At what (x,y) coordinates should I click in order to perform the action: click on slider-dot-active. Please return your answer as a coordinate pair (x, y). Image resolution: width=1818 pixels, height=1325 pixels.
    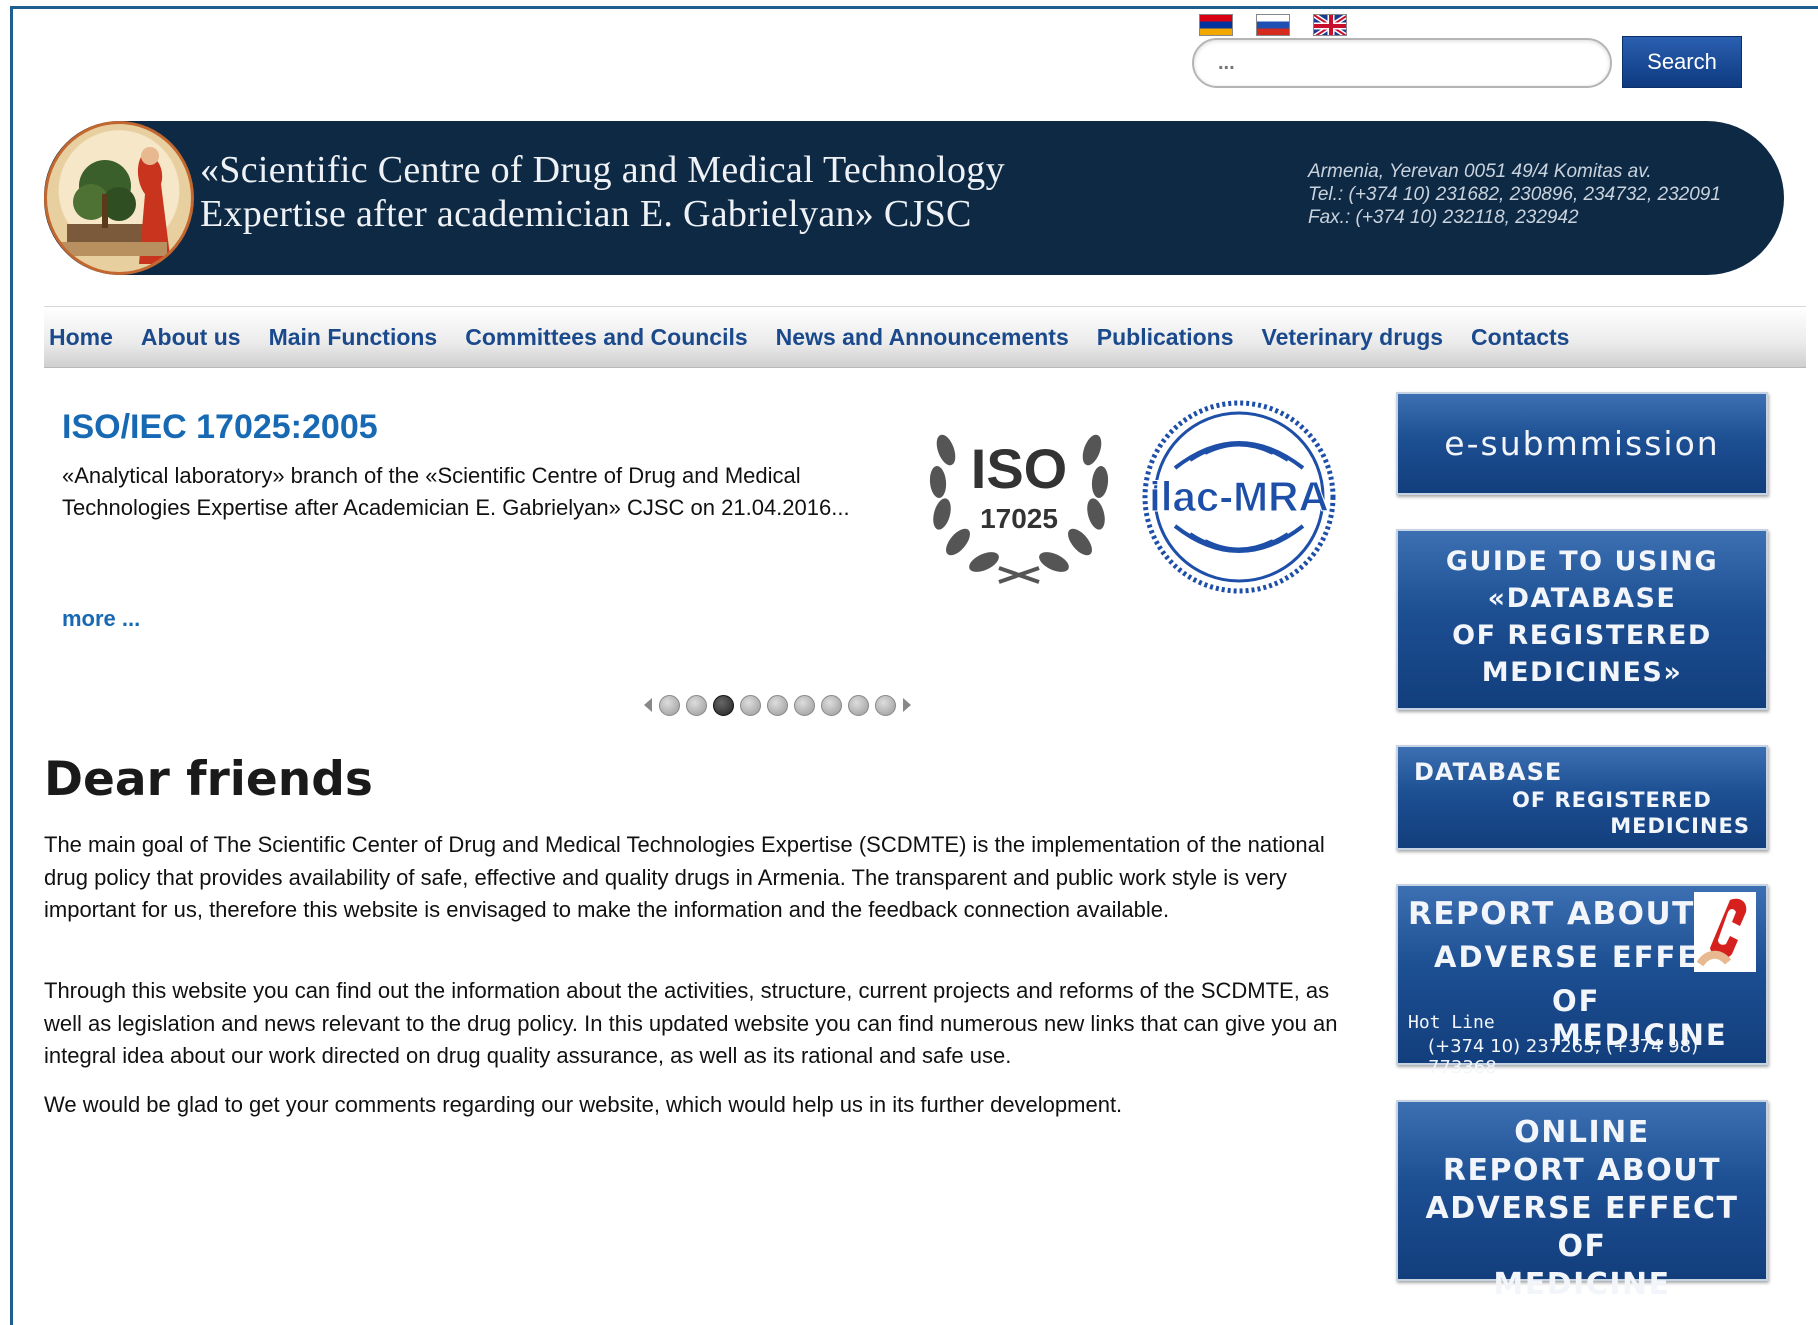
    Looking at the image, I should click on (723, 705).